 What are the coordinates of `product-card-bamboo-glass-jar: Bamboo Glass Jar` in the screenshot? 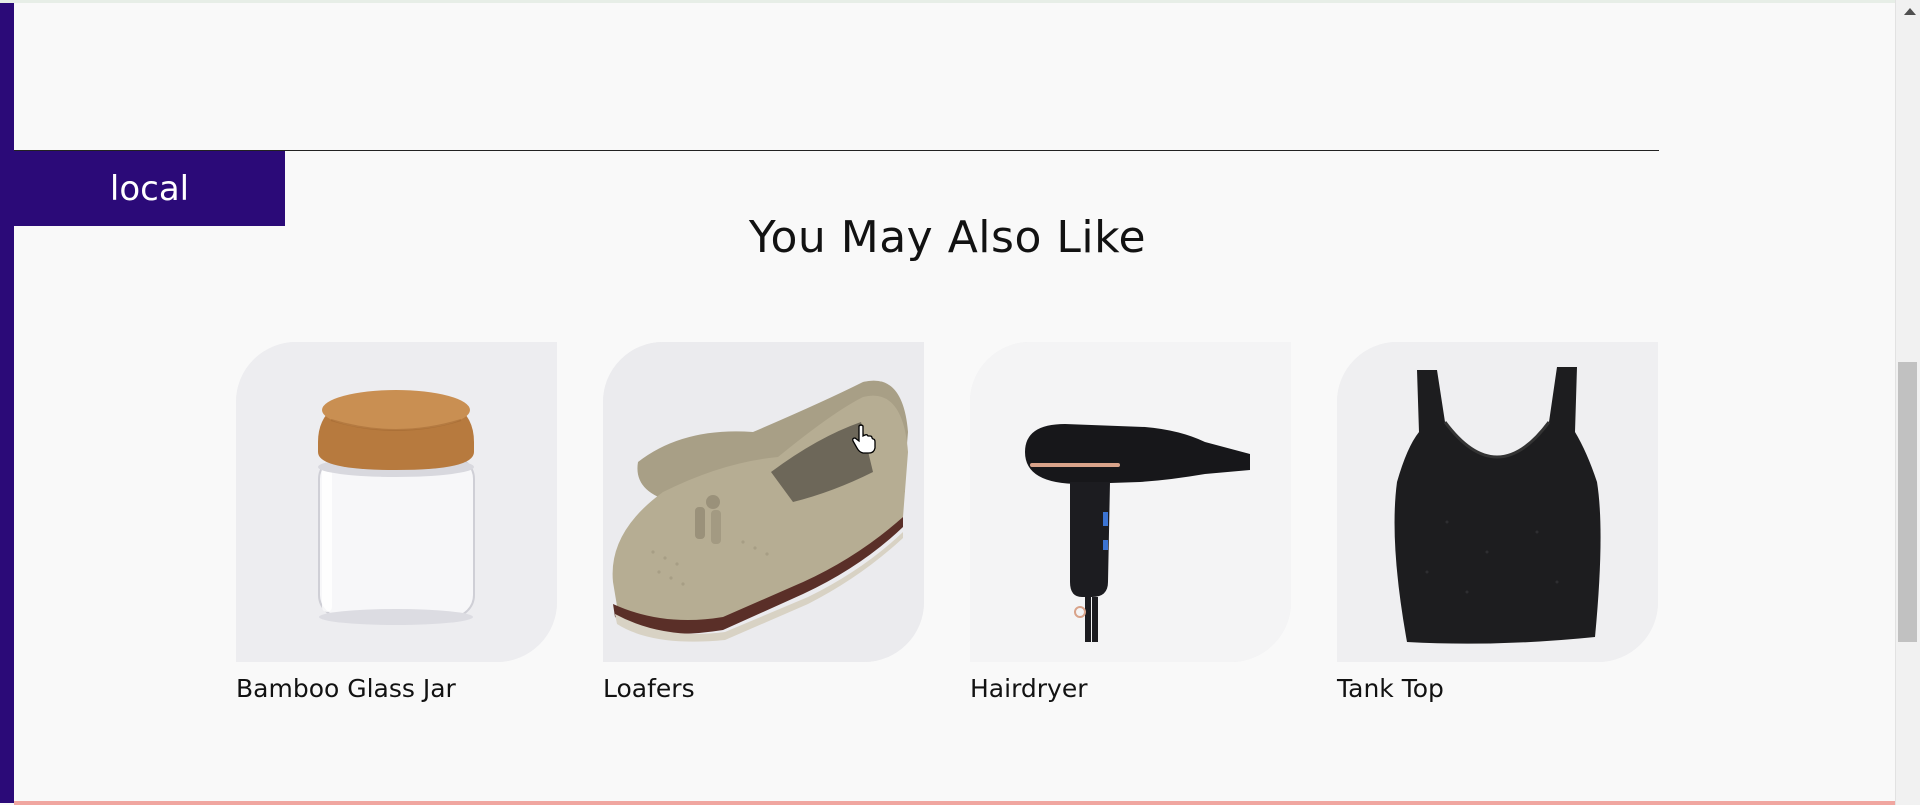 It's located at (396, 522).